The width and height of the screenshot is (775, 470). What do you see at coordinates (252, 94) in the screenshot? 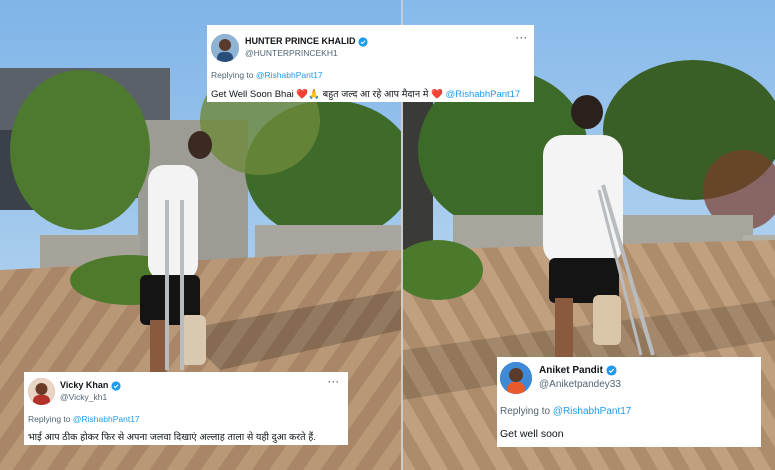
I see `tweet-text-part1: Get Well Soon Bhai` at bounding box center [252, 94].